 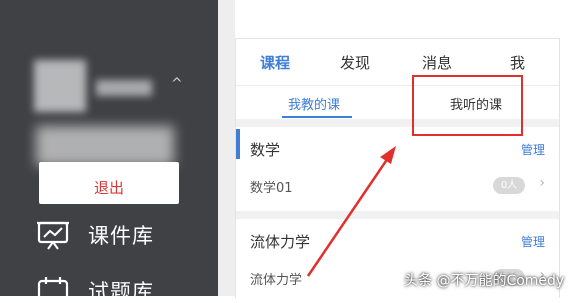 What do you see at coordinates (121, 288) in the screenshot?
I see `sidebar-item-label: 试题库` at bounding box center [121, 288].